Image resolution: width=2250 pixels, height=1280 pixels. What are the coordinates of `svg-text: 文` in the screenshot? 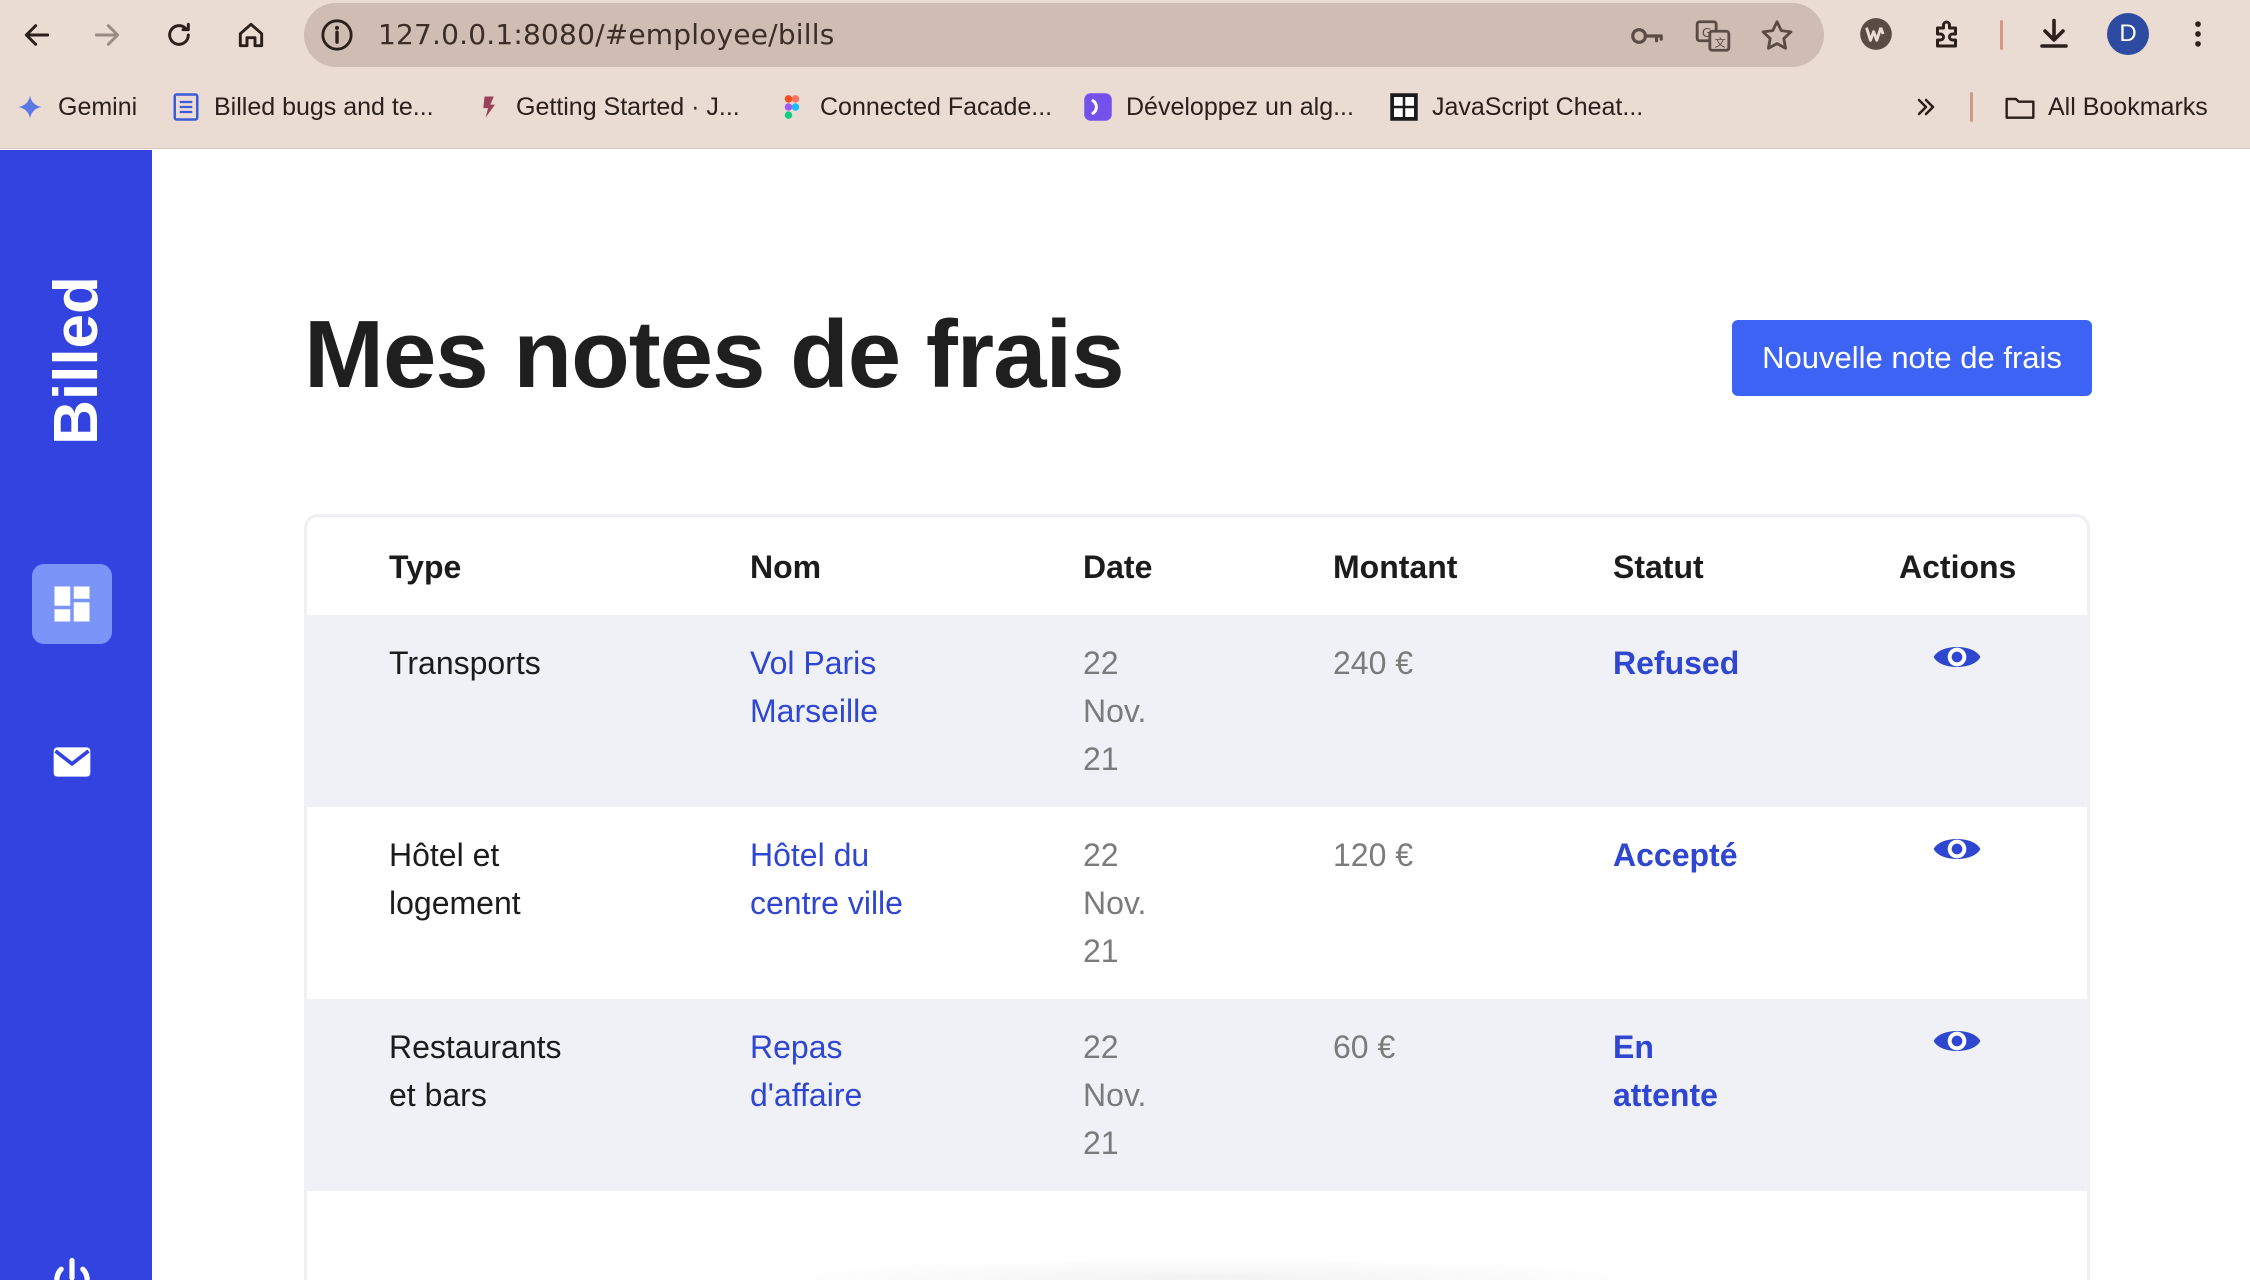 It's located at (1720, 42).